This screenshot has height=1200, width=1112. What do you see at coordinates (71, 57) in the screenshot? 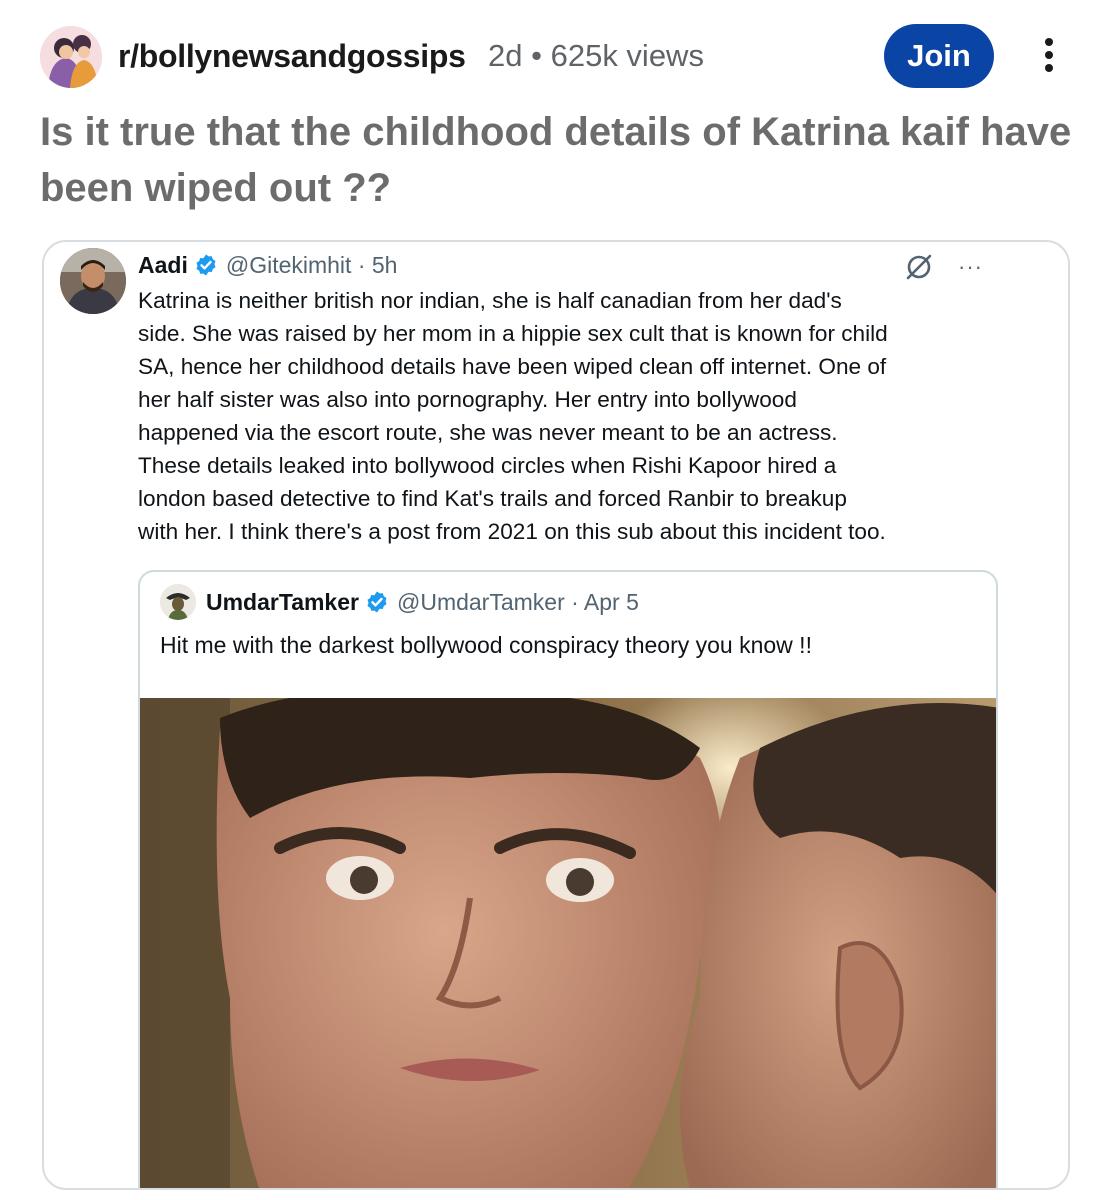
I see `subreddit-avatar` at bounding box center [71, 57].